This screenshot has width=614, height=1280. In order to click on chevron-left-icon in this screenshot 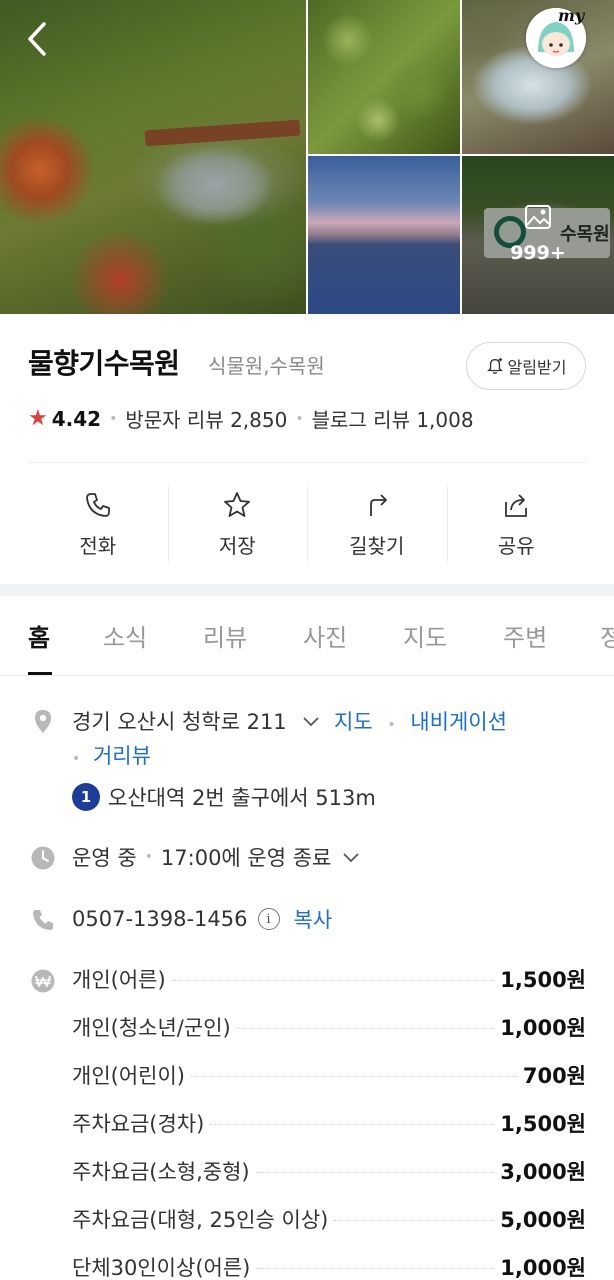, I will do `click(37, 39)`.